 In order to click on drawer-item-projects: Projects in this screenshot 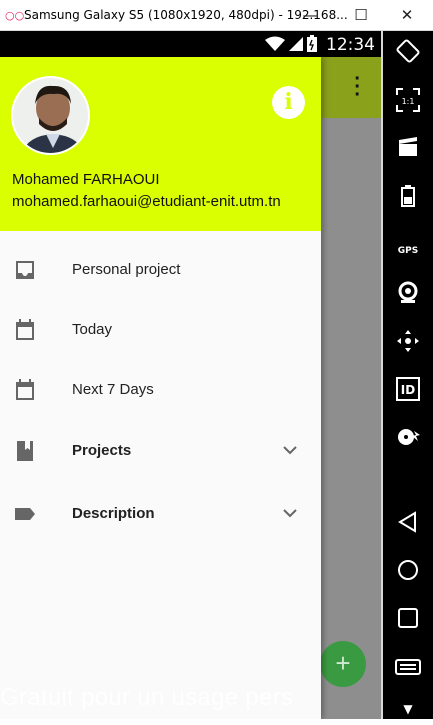, I will do `click(160, 451)`.